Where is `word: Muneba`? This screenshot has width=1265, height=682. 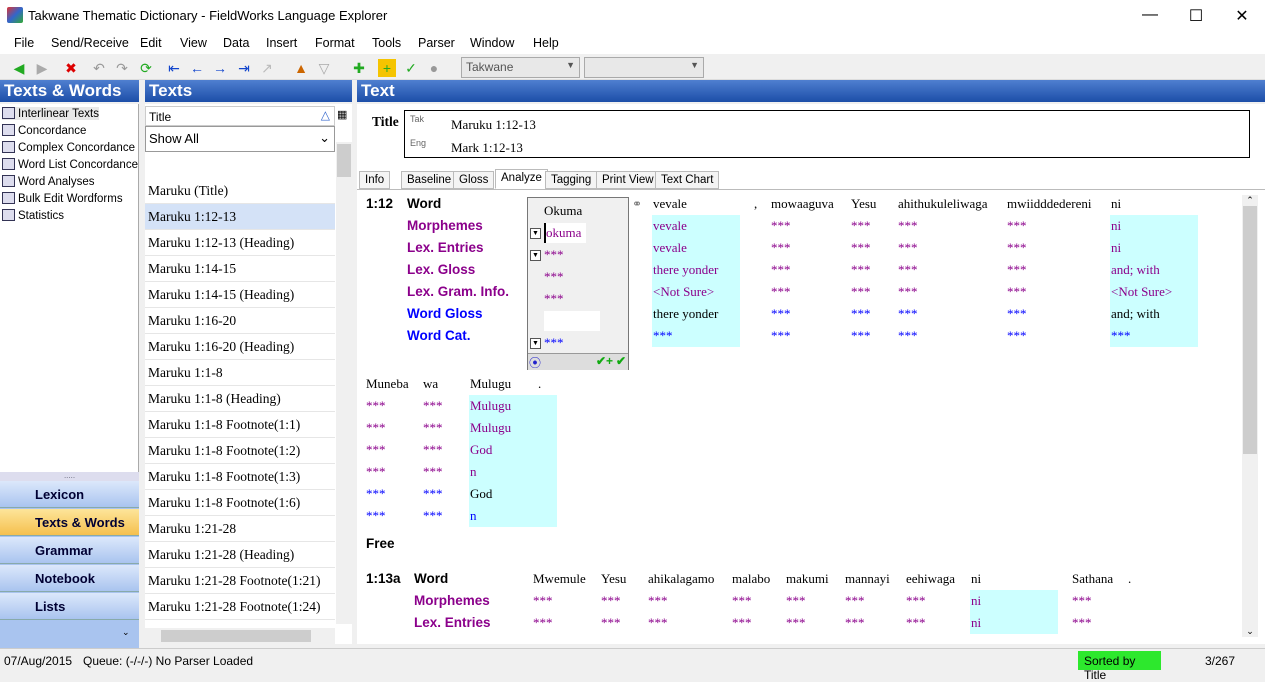 word: Muneba is located at coordinates (387, 384).